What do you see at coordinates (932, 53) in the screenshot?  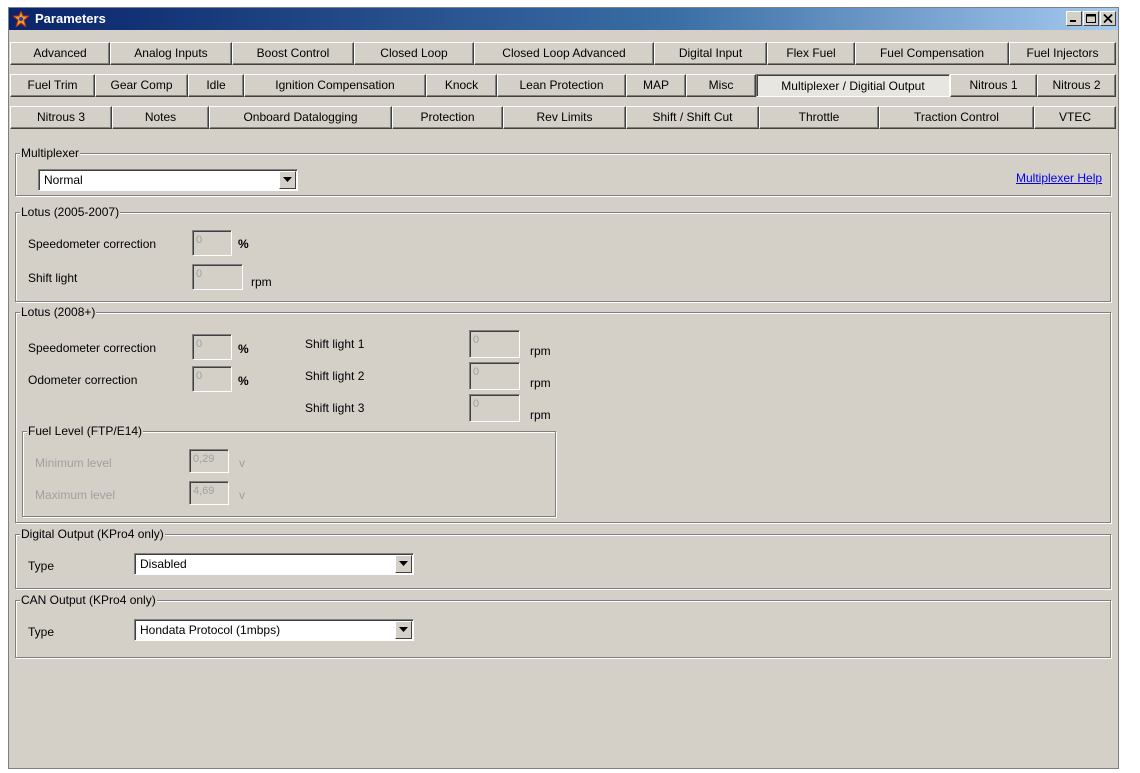 I see `tab-fuel-compensation: Fuel Compensation` at bounding box center [932, 53].